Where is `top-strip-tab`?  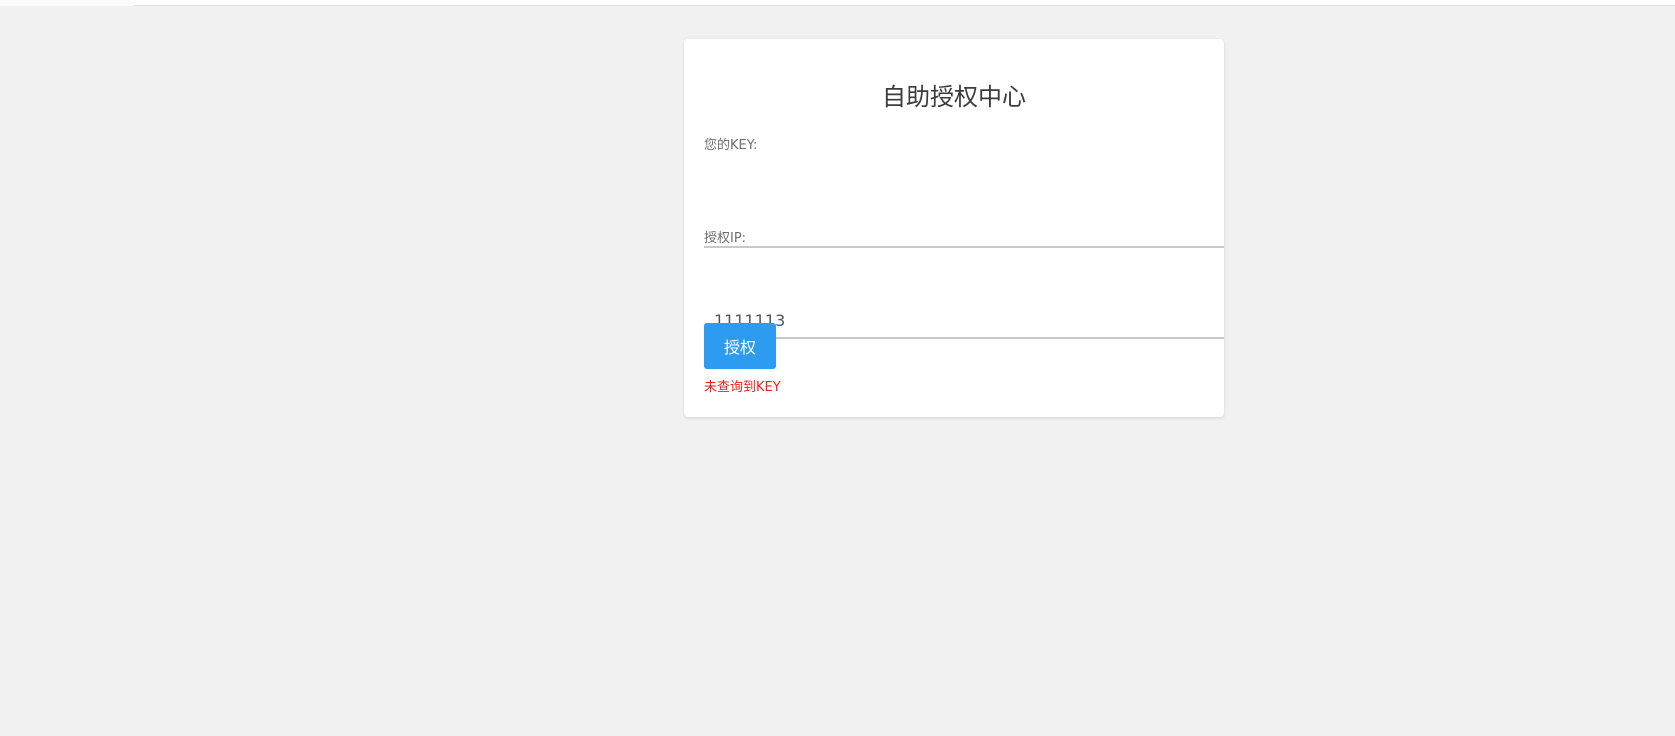 top-strip-tab is located at coordinates (66, 3).